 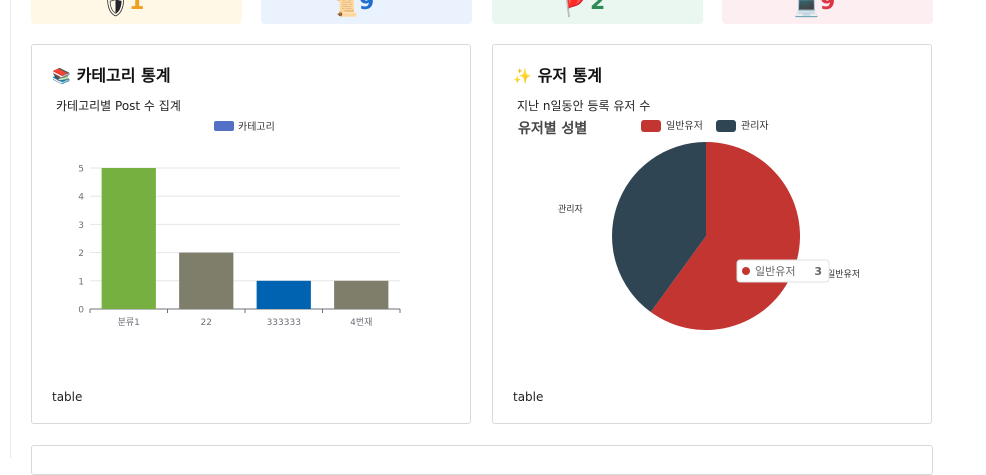 What do you see at coordinates (482, 460) in the screenshot?
I see `next-card` at bounding box center [482, 460].